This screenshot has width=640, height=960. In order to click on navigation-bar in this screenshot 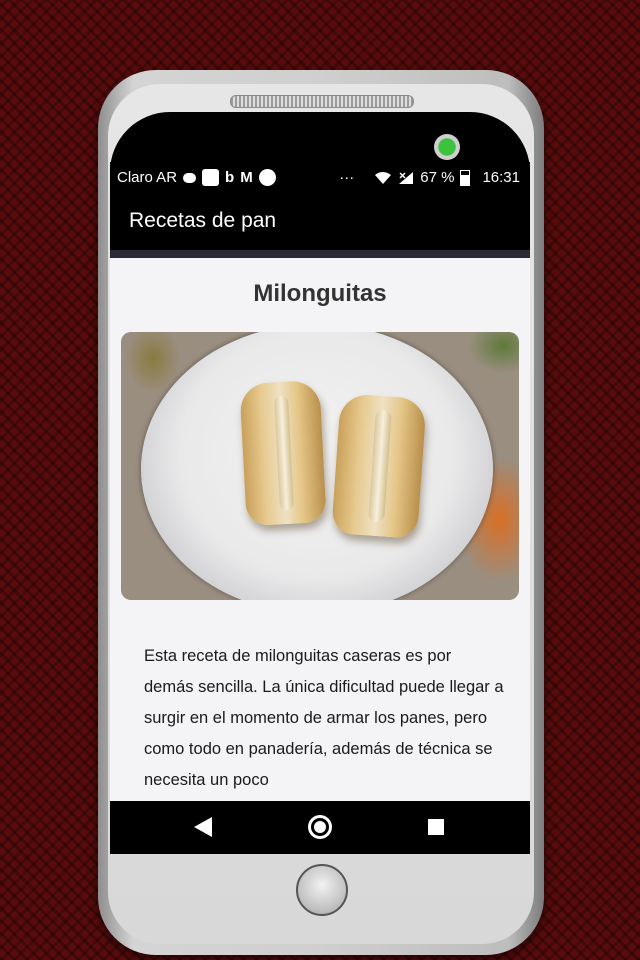, I will do `click(320, 827)`.